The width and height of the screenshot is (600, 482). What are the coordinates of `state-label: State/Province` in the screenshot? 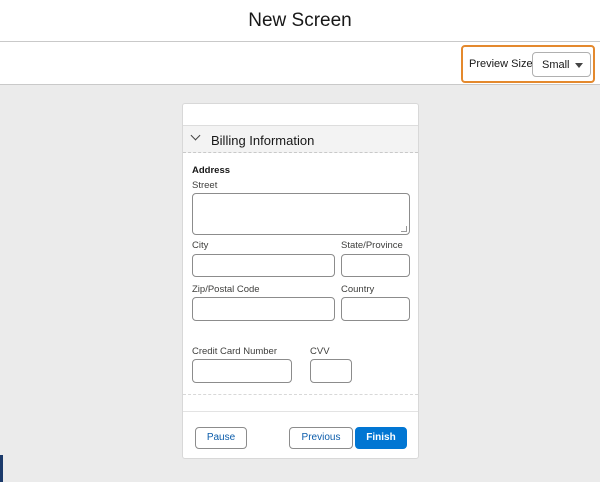 It's located at (372, 245).